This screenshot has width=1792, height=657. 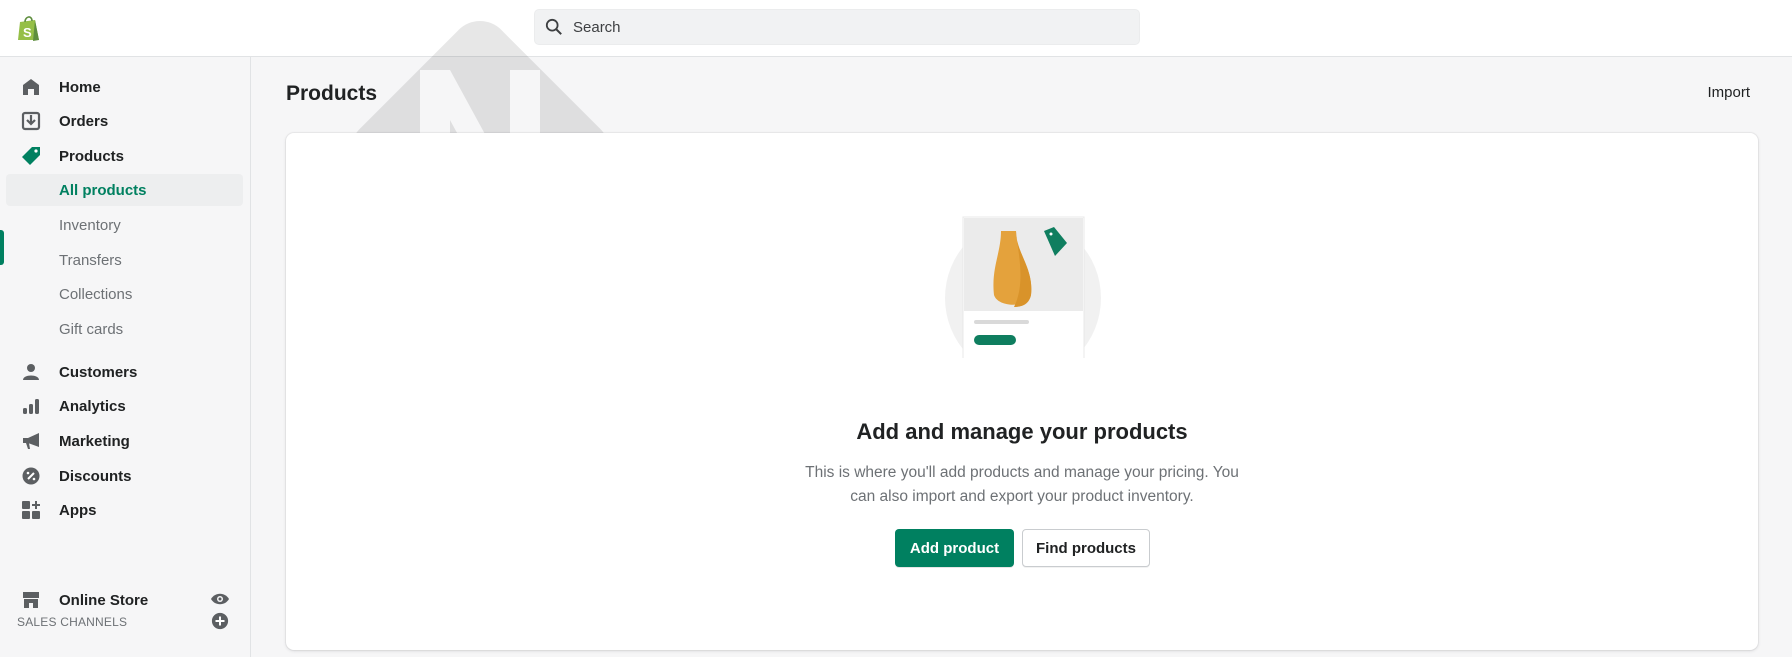 I want to click on add-product-button: Add product, so click(x=954, y=548).